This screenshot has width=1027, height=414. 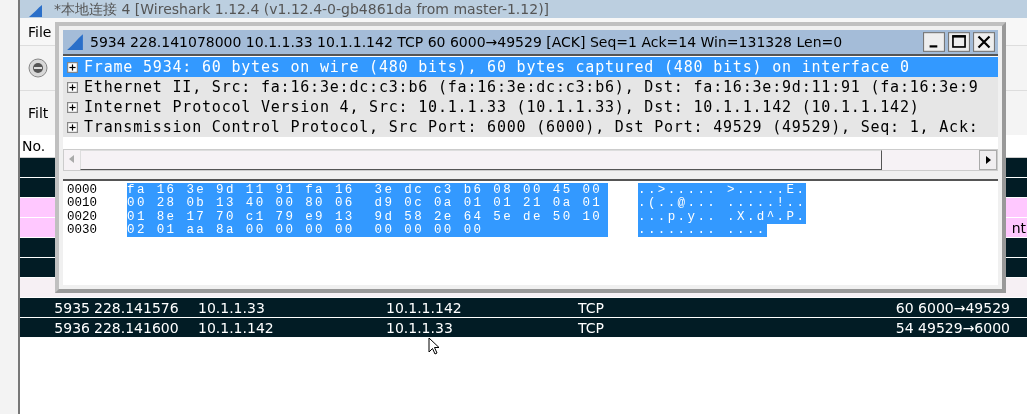 I want to click on hex-bytes: 02 01 aa 8a 00 00 00 00 00 00 00 00, so click(x=367, y=230).